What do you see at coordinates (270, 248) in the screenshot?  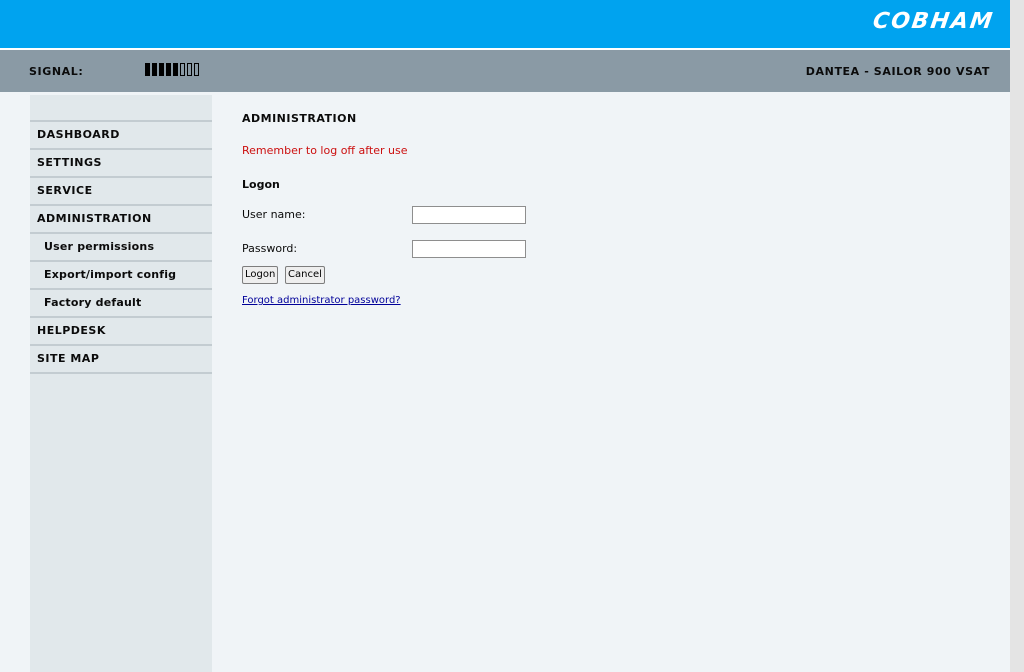 I see `password-label: Password:` at bounding box center [270, 248].